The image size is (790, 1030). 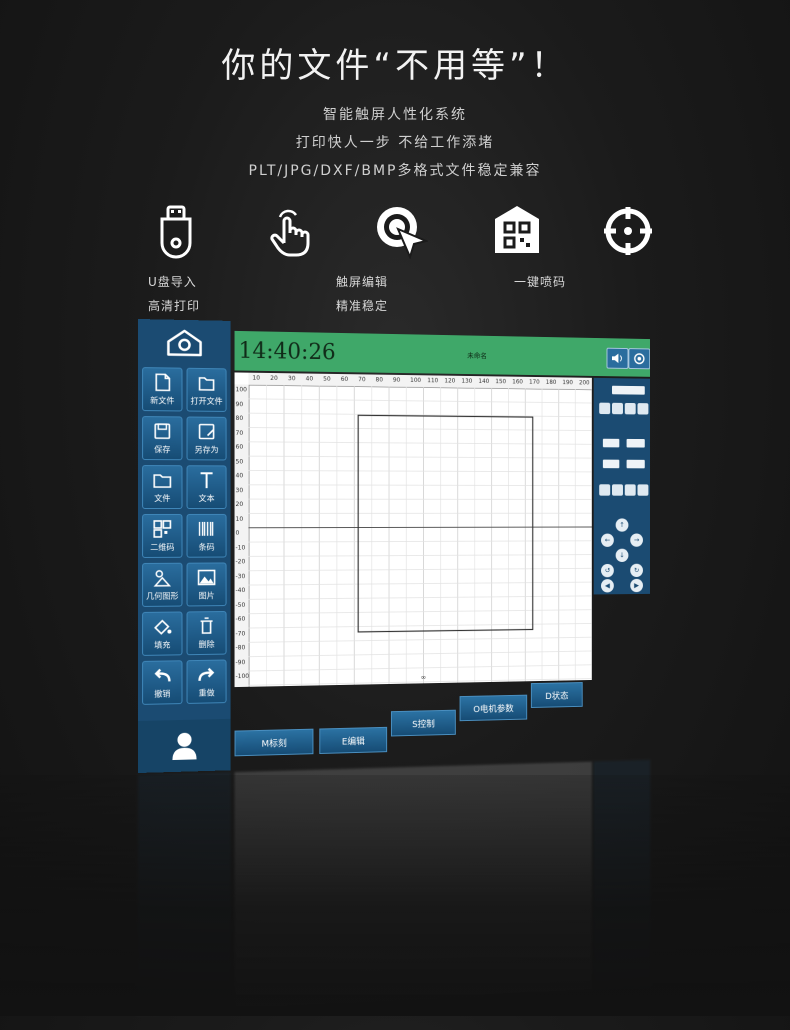 What do you see at coordinates (241, 576) in the screenshot?
I see `ruler-tick-label: -30` at bounding box center [241, 576].